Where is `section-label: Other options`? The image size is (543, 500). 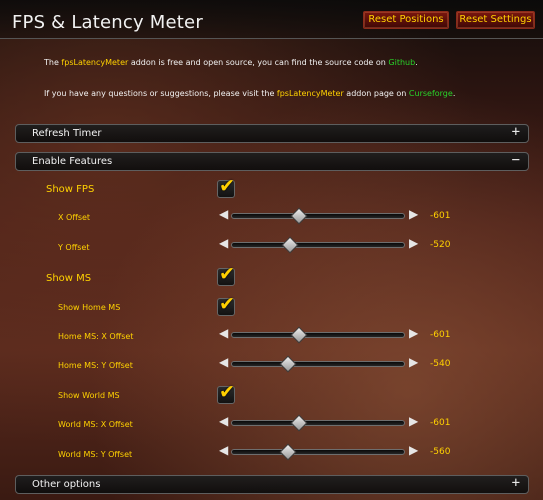 section-label: Other options is located at coordinates (66, 484).